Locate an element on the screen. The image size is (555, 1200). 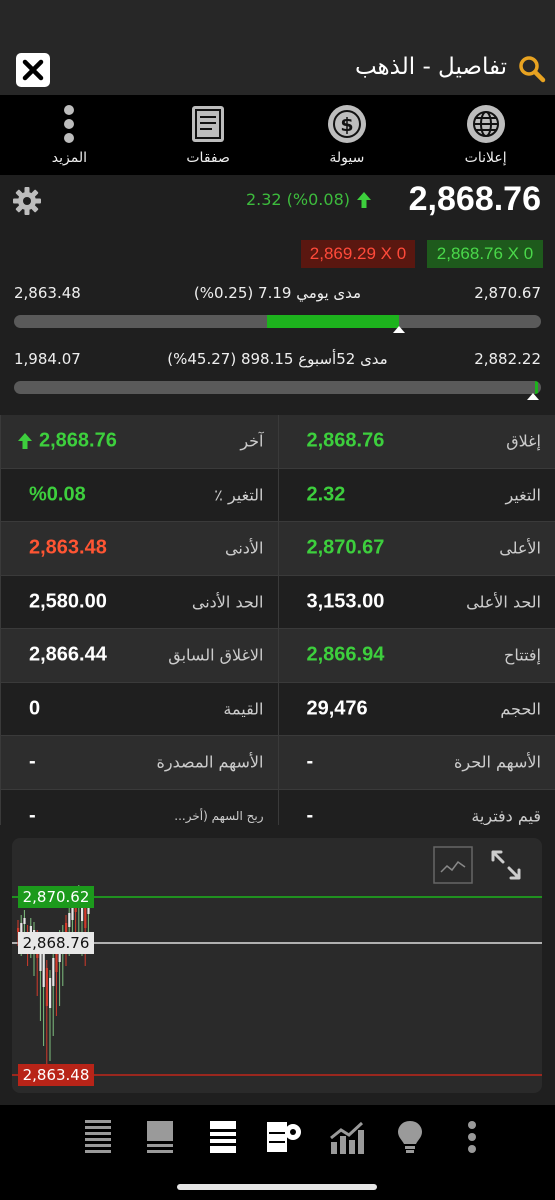
header: تفاصيل - الذهب is located at coordinates (277, 47).